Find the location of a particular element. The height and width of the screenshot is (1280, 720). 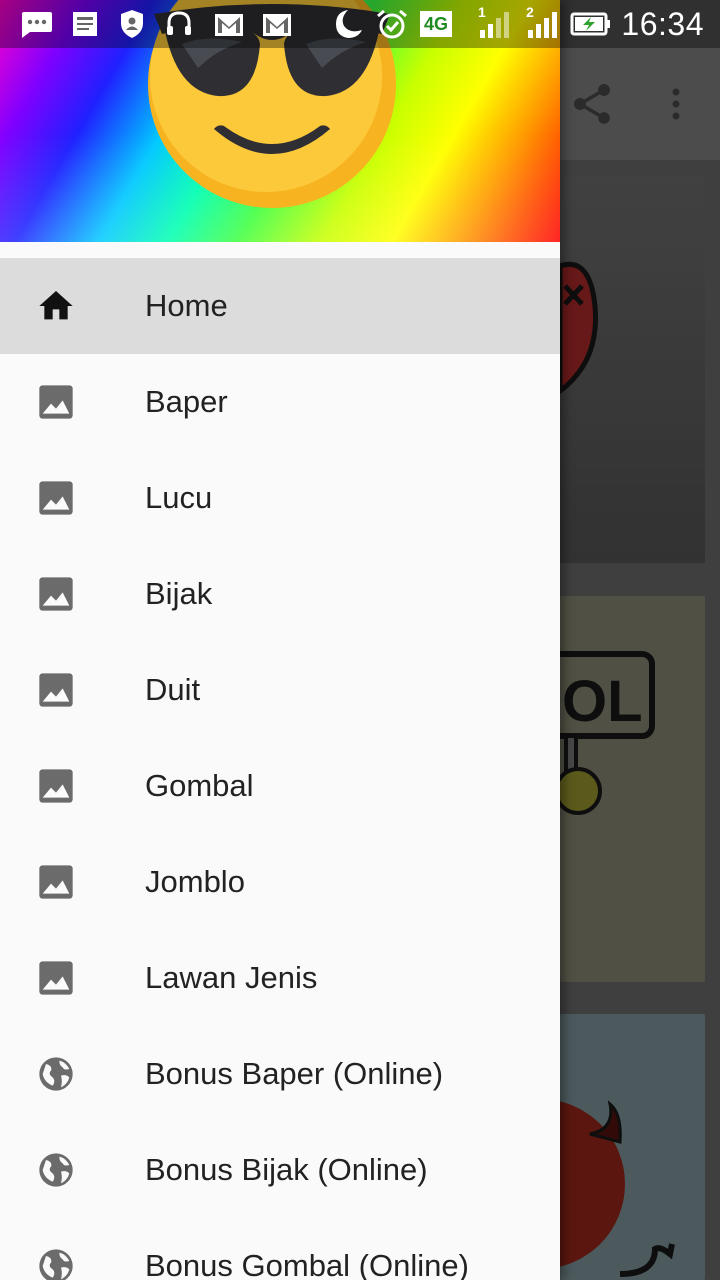

menu-item-label: Bonus Baper (Online) is located at coordinates (294, 1073).